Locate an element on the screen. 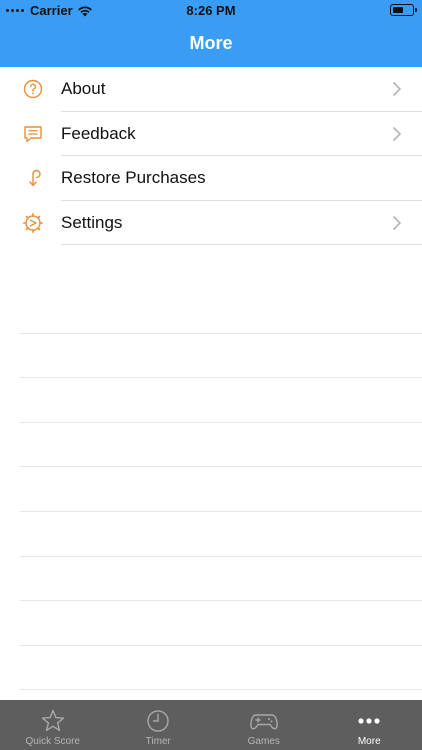 This screenshot has width=422, height=750. battery-icon is located at coordinates (403, 10).